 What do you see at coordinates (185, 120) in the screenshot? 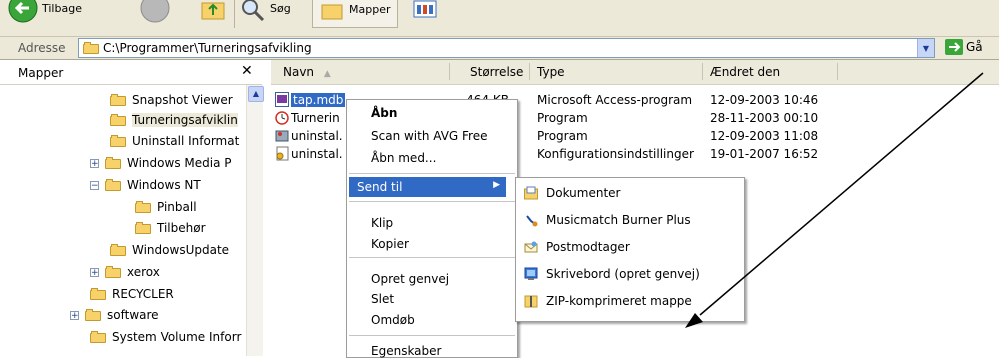
I see `folder-tree-label: Turneringsafviklin` at bounding box center [185, 120].